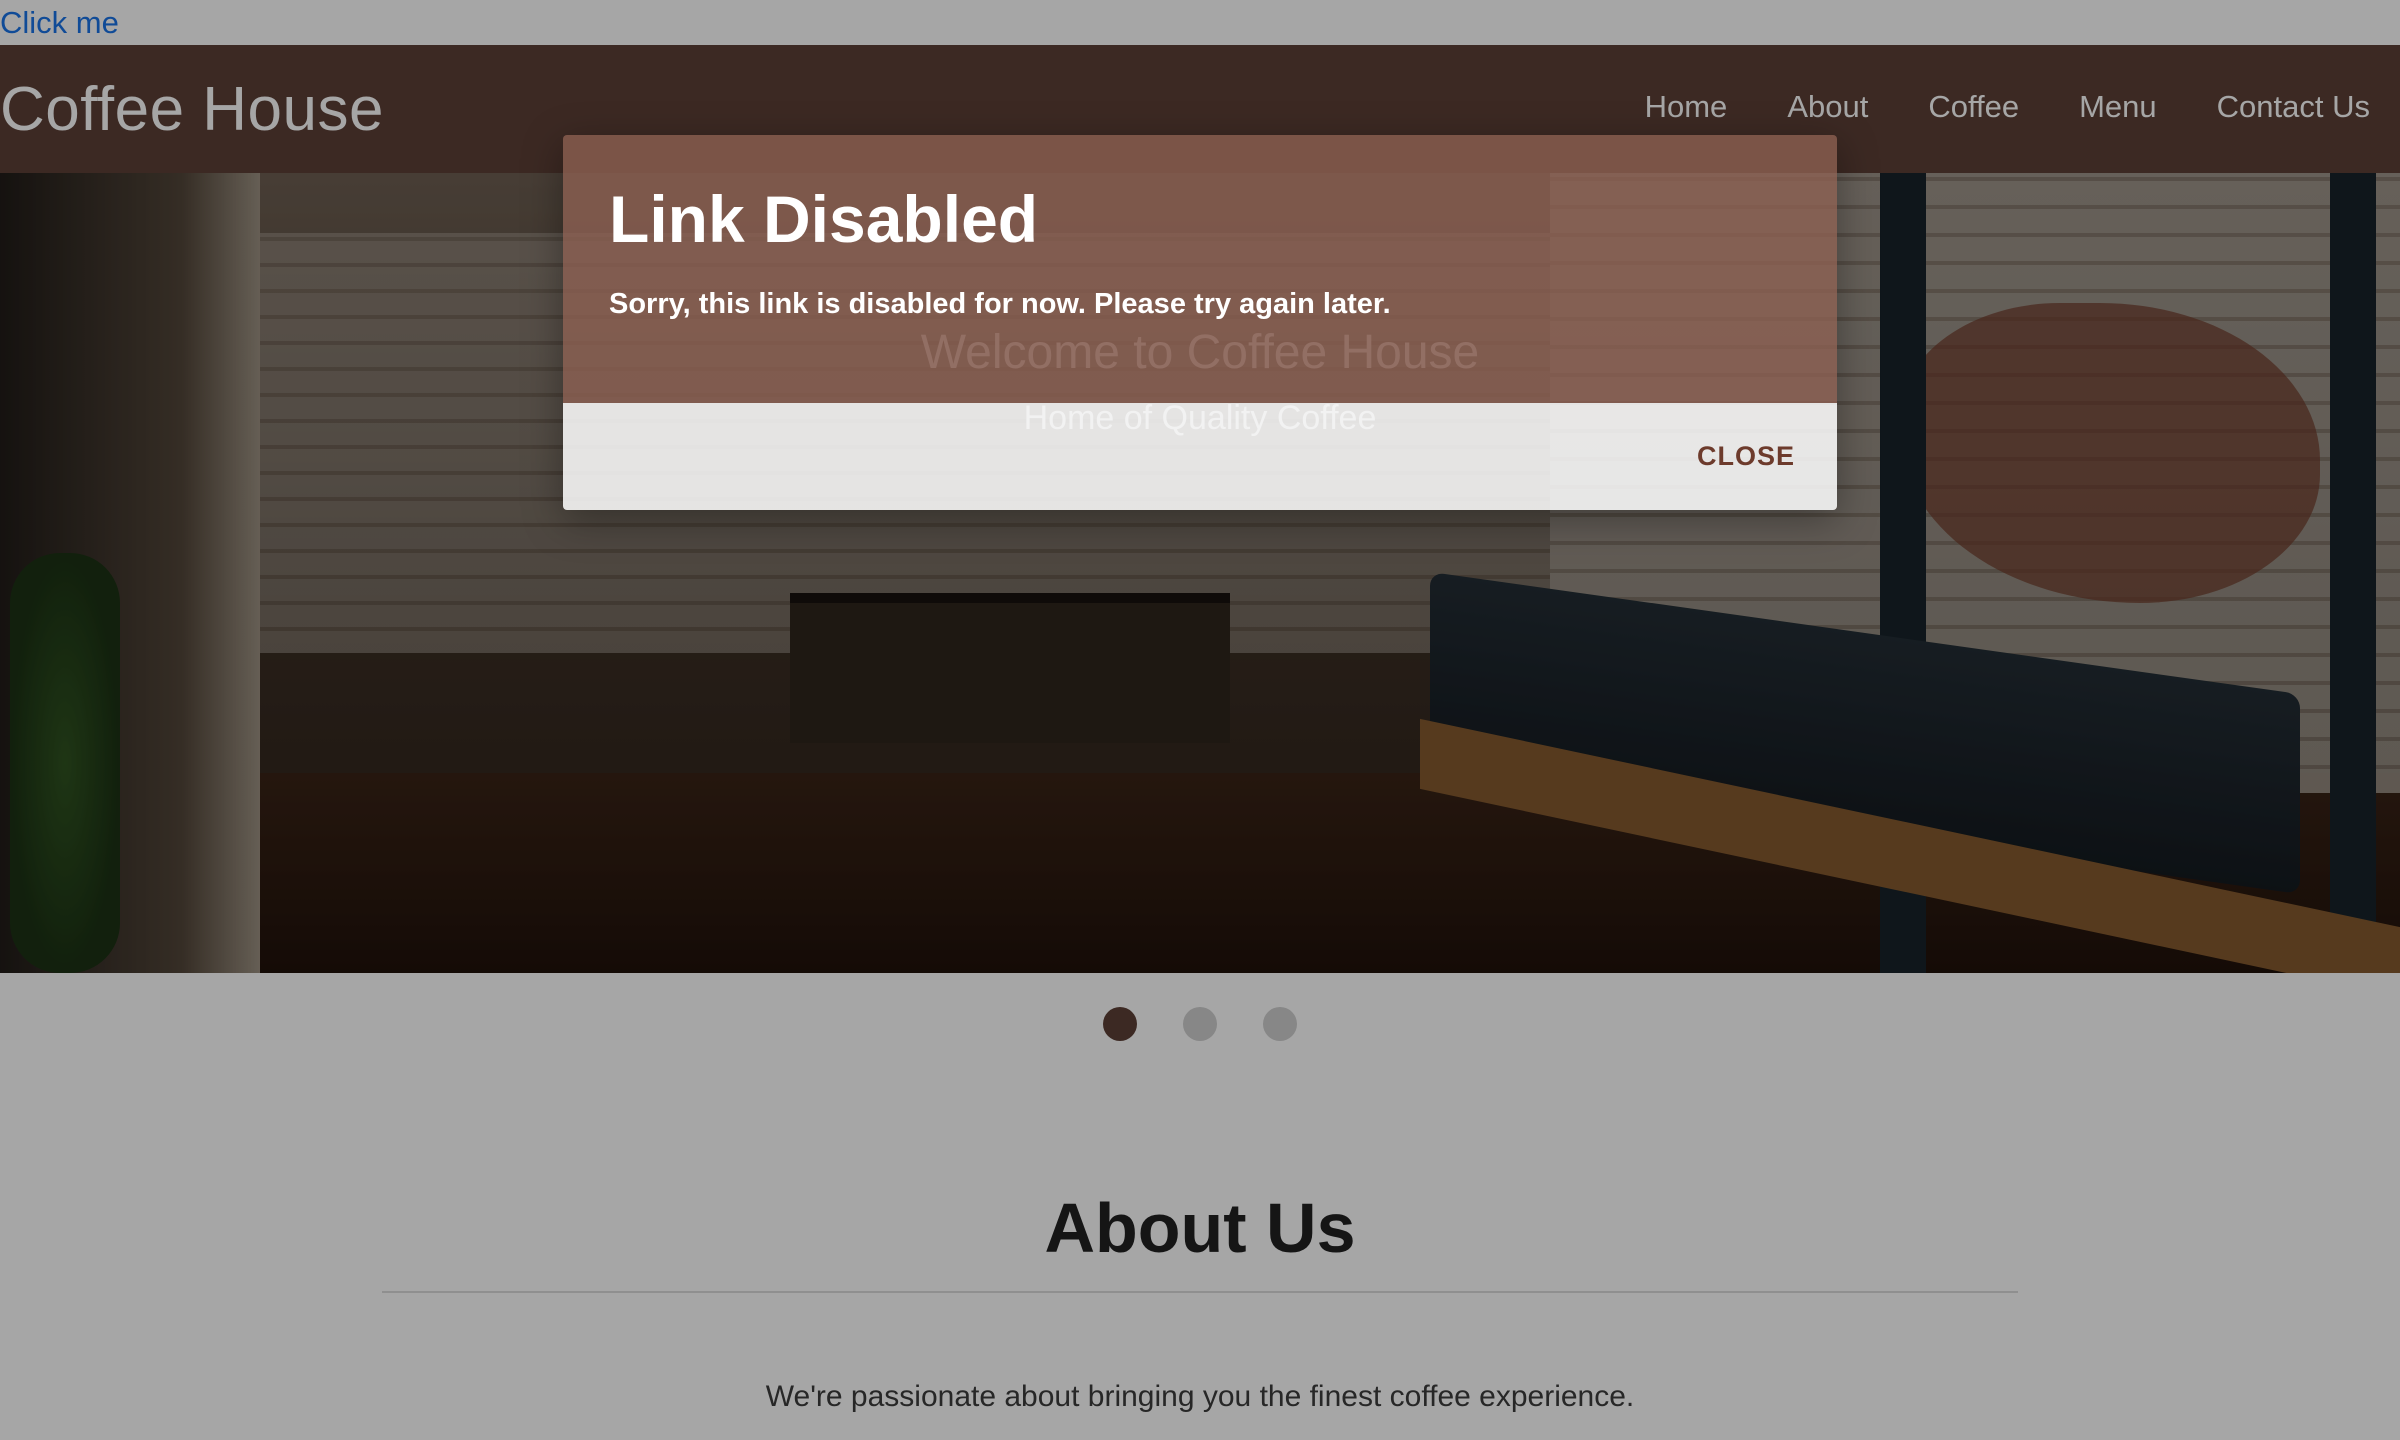  Describe the element at coordinates (1200, 456) in the screenshot. I see `modal-footer: CLOSE` at that location.